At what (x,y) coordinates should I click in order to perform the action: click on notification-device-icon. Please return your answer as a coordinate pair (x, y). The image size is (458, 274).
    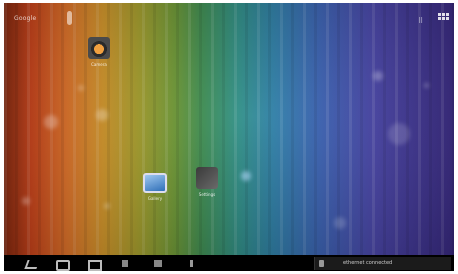
    Looking at the image, I should click on (321, 263).